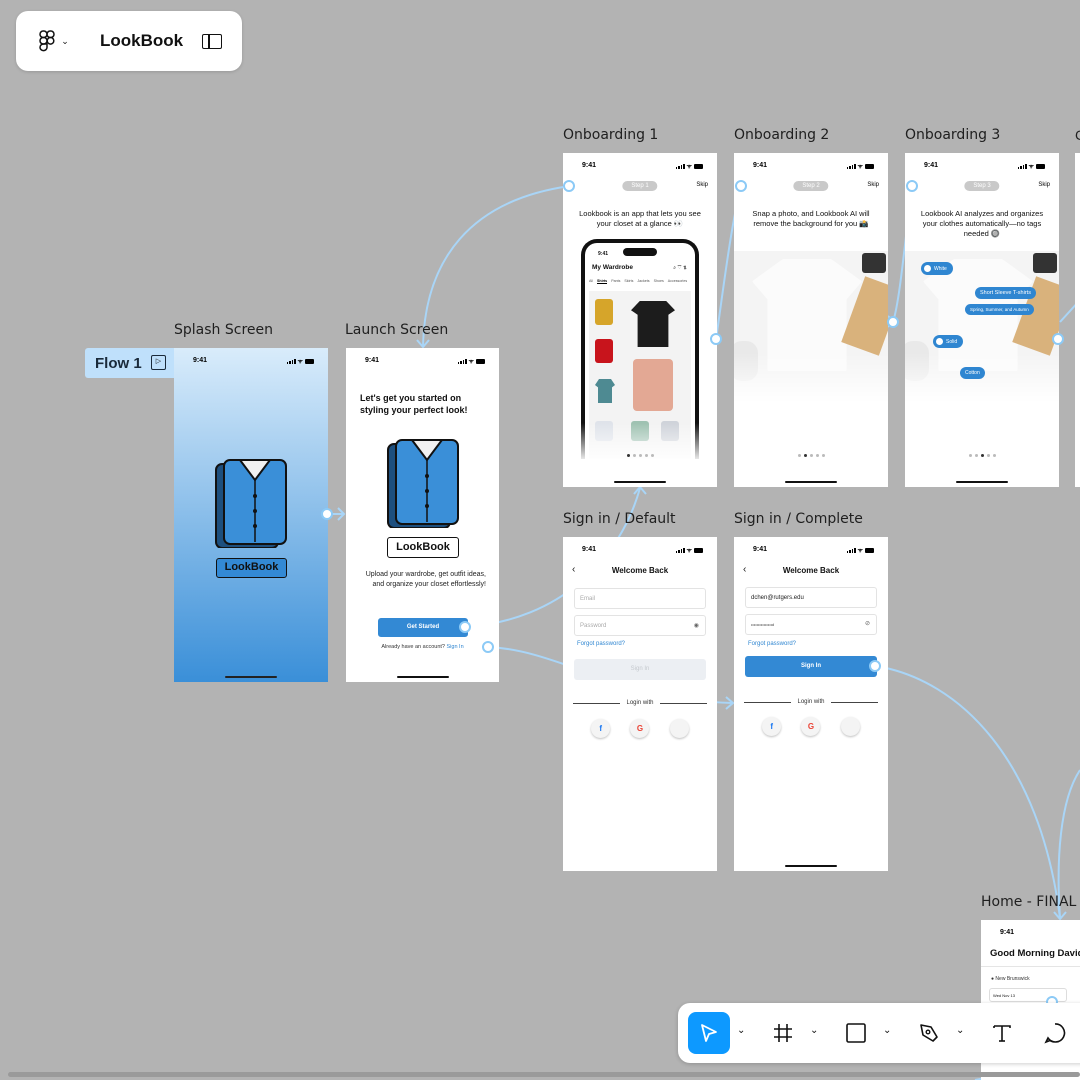  Describe the element at coordinates (999, 309) in the screenshot. I see `tag-chip-season: Spring, Summer, and Autumn` at that location.